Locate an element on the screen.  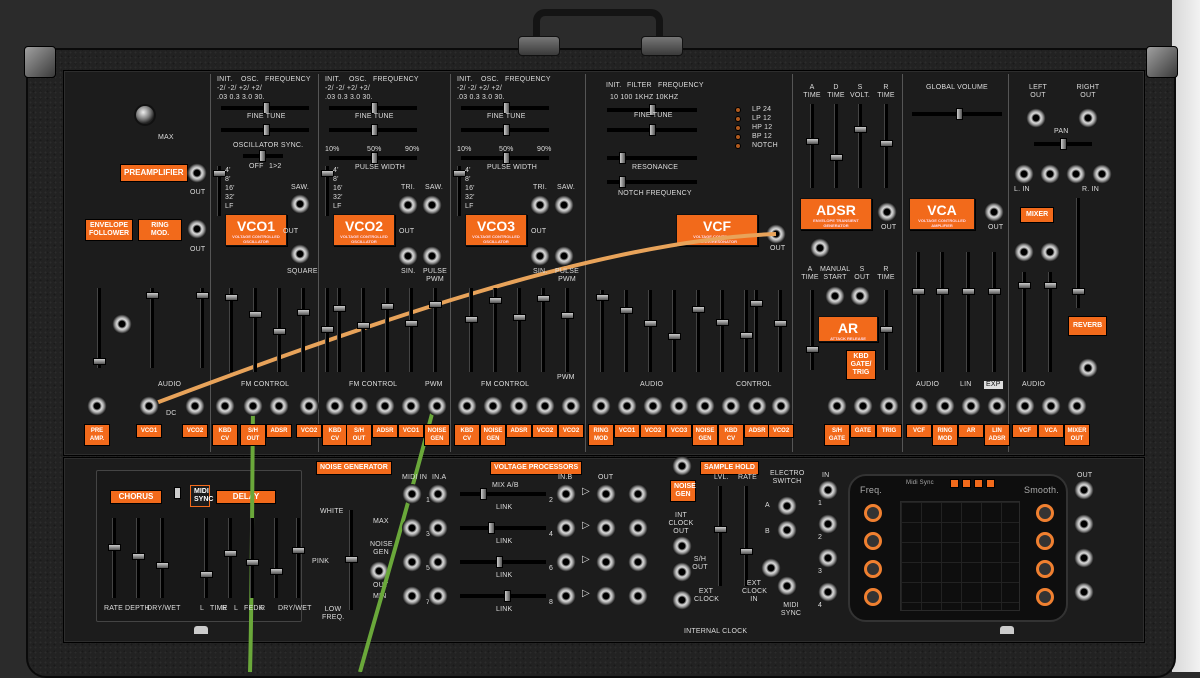
square-out-jack is located at coordinates (300, 254).